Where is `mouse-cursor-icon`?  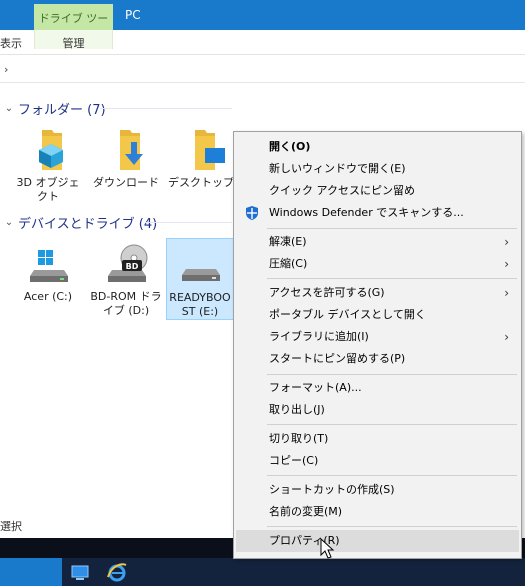
mouse-cursor-icon is located at coordinates (328, 548).